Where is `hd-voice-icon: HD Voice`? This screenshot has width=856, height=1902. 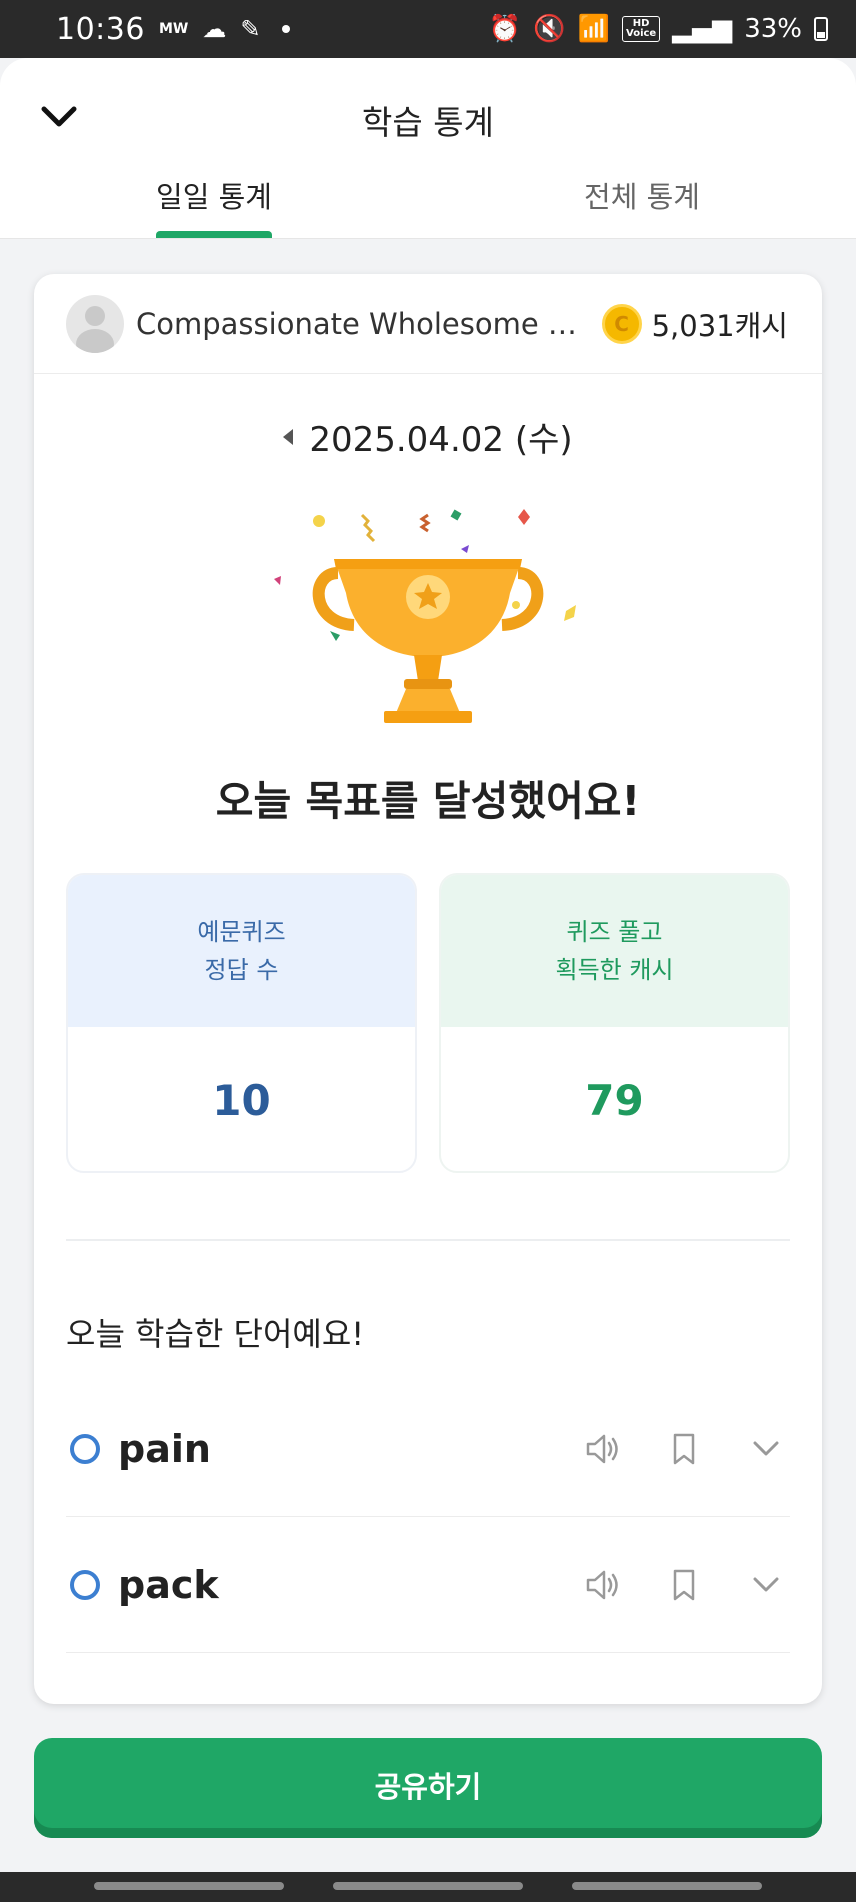
hd-voice-icon: HD Voice is located at coordinates (641, 29).